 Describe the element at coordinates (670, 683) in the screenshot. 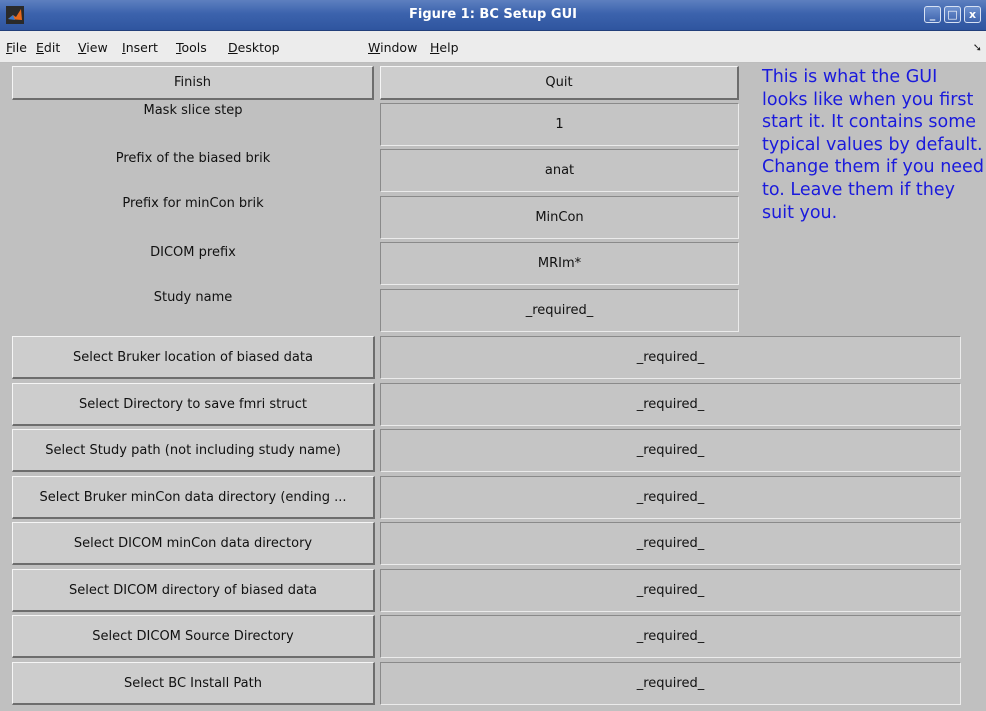

I see `bc-install-path-field: _required_` at that location.